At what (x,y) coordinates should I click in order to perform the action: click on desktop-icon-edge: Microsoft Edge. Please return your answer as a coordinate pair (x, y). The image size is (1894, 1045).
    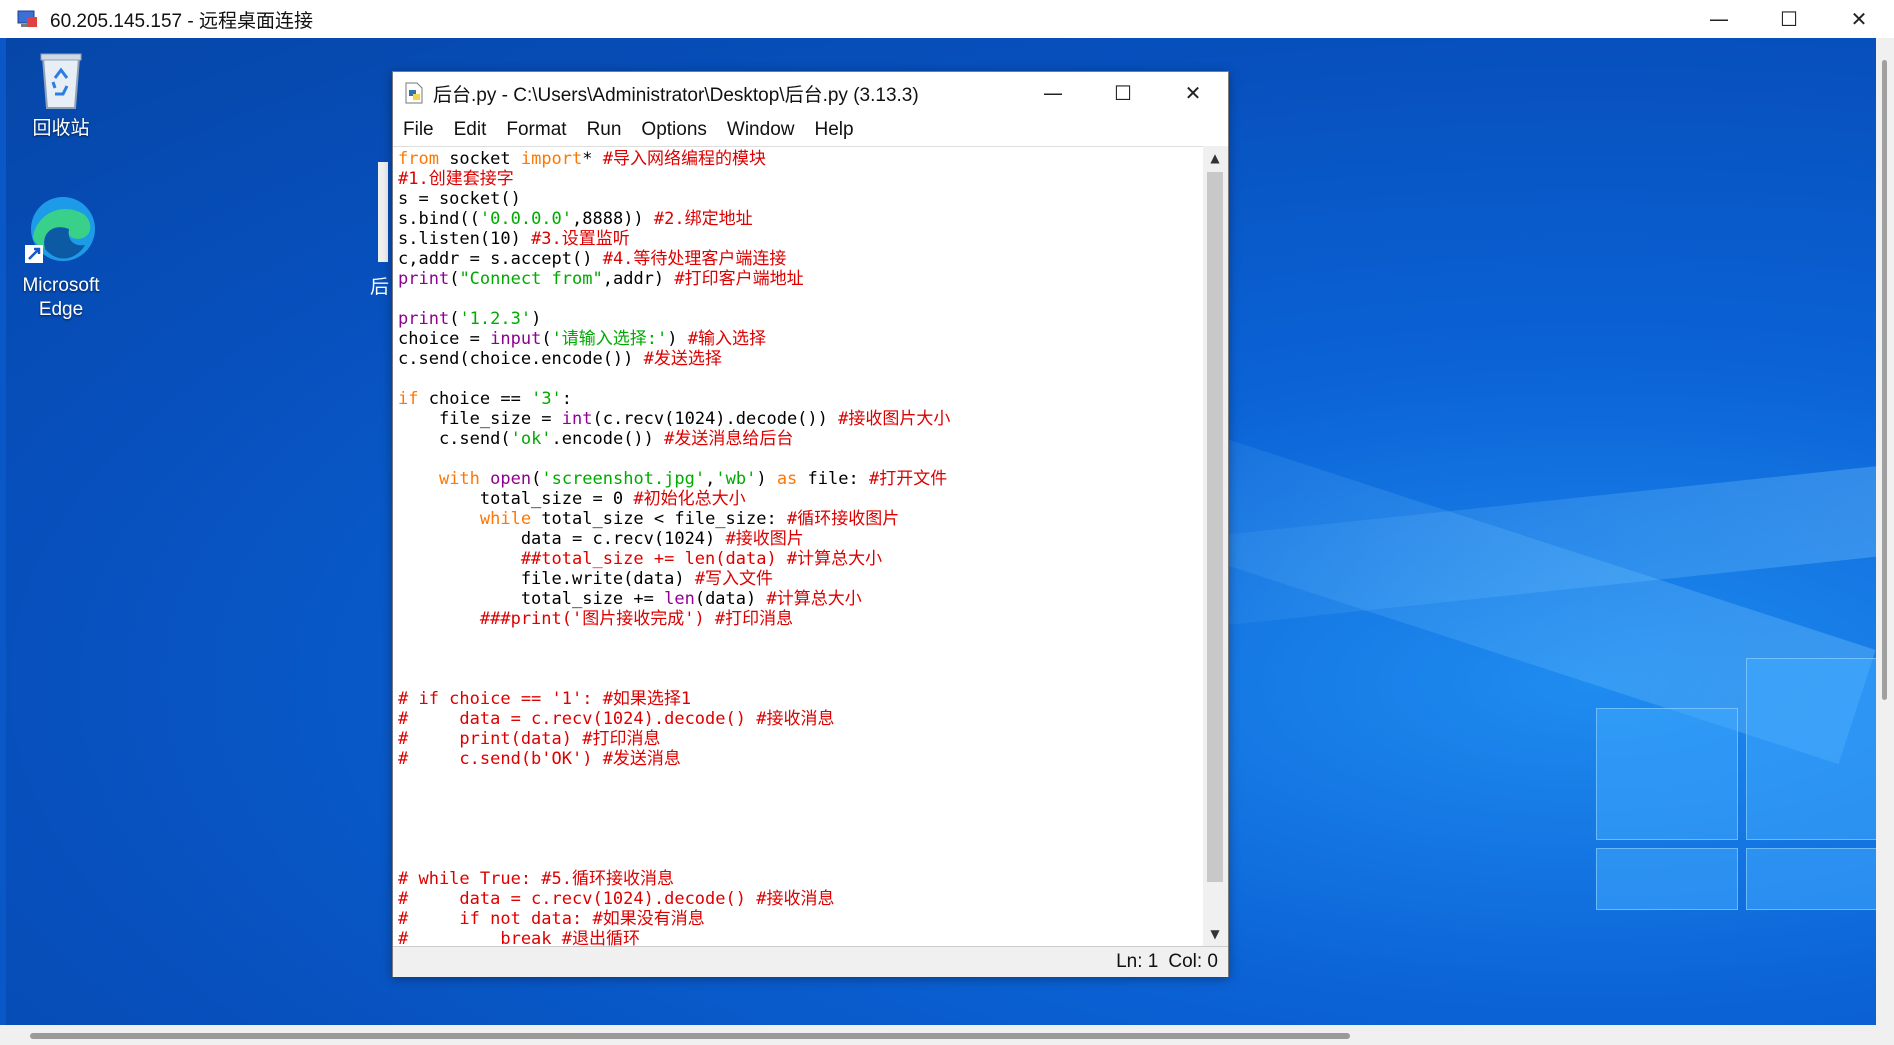
    Looking at the image, I should click on (61, 257).